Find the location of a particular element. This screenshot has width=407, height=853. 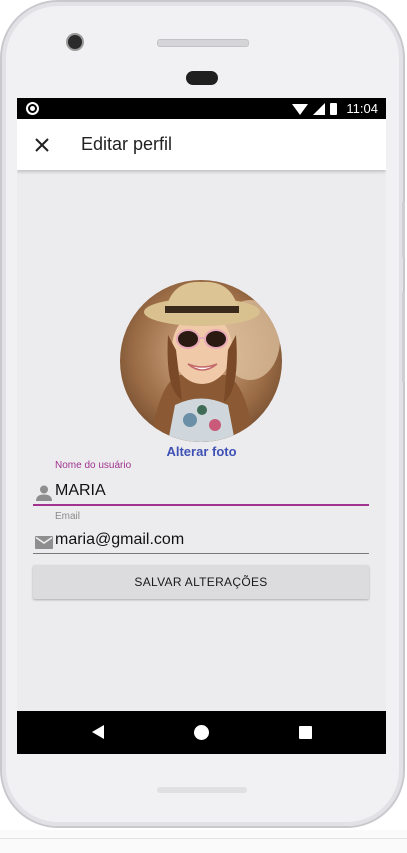

username-label: Nome do usuário is located at coordinates (93, 465).